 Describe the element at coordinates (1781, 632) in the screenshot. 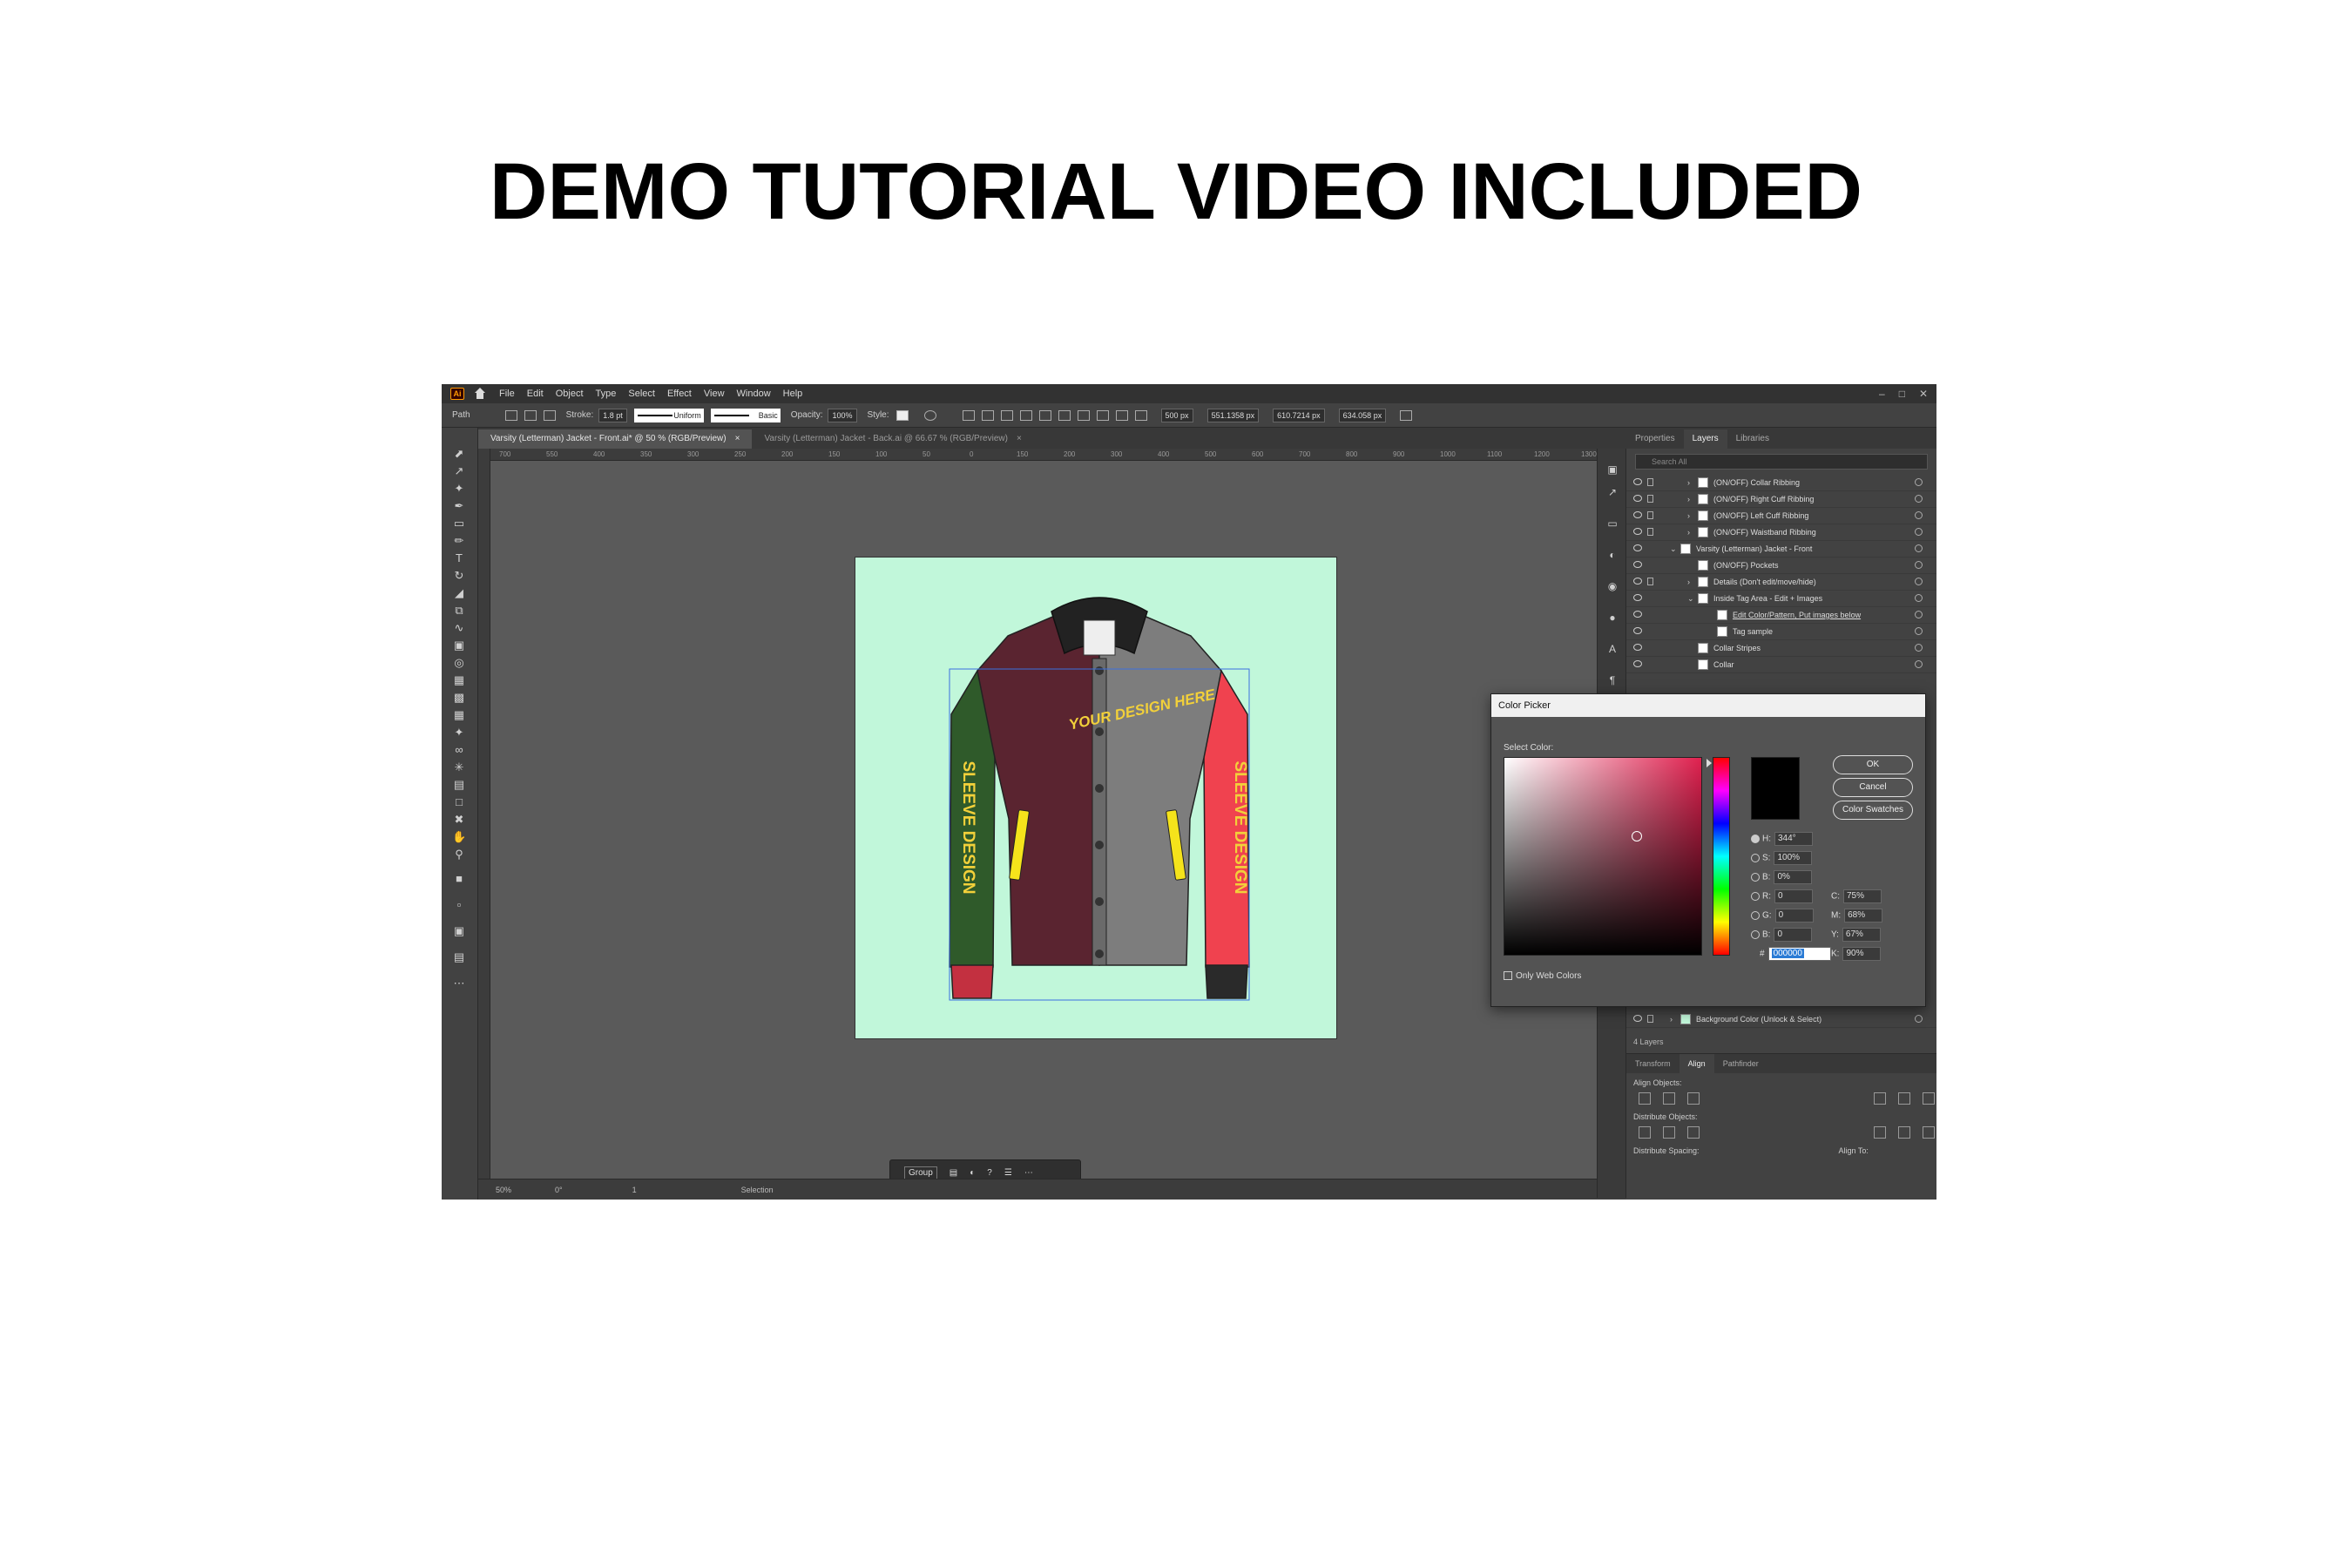

I see `layer-row: Tag sample` at that location.